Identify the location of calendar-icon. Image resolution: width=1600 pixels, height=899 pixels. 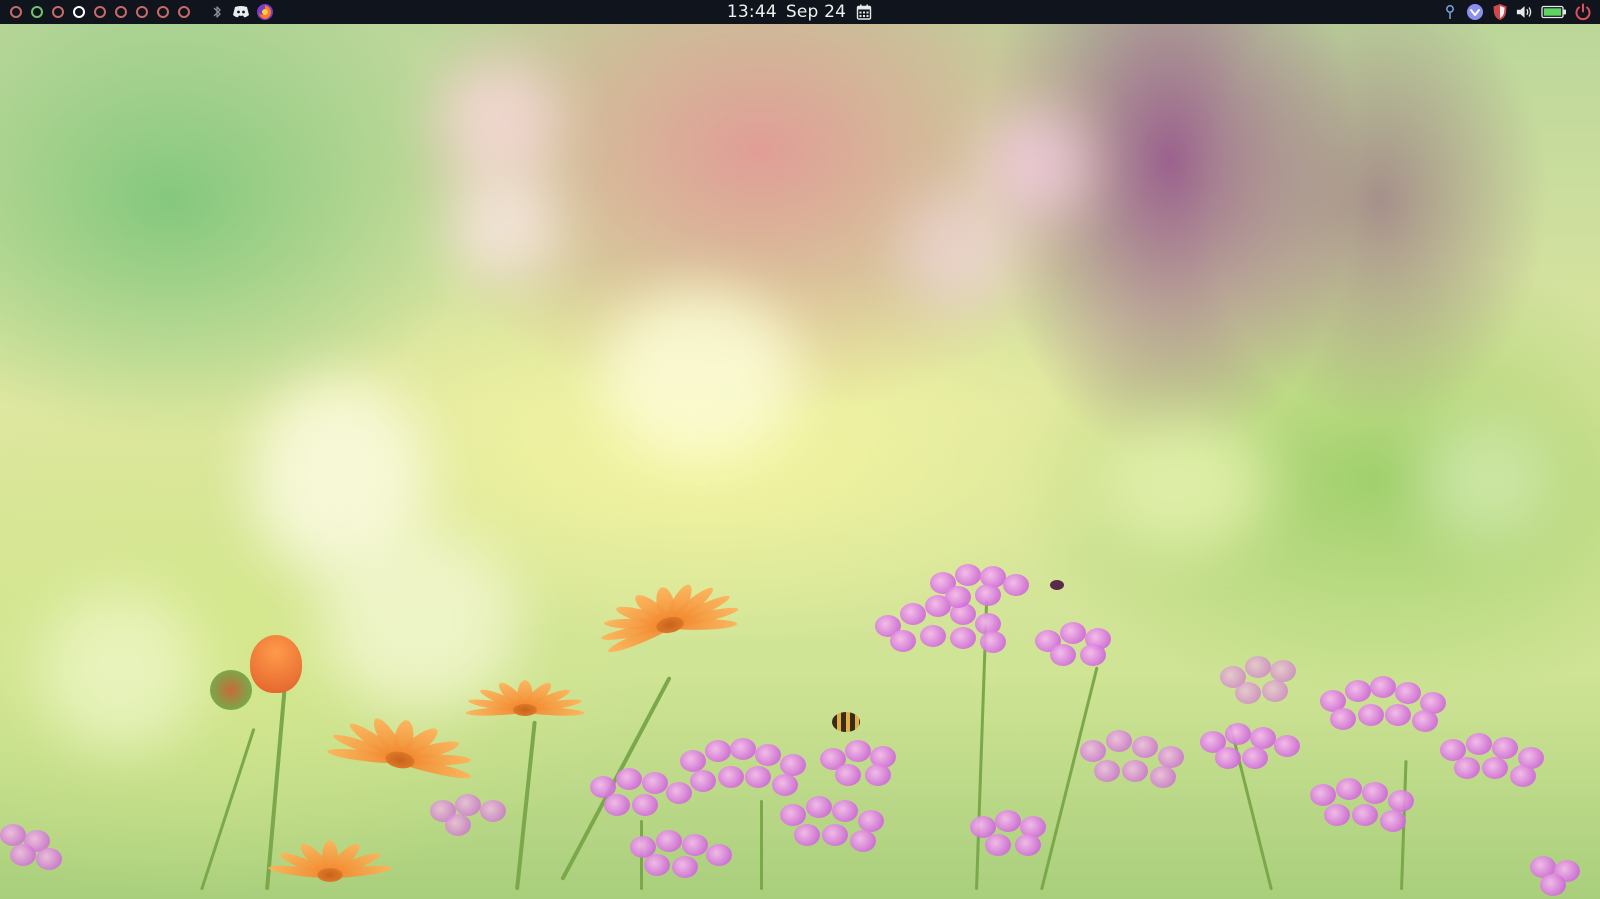
(864, 12).